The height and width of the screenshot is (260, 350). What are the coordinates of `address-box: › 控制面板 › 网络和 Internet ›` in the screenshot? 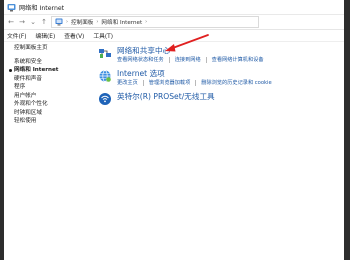 It's located at (155, 22).